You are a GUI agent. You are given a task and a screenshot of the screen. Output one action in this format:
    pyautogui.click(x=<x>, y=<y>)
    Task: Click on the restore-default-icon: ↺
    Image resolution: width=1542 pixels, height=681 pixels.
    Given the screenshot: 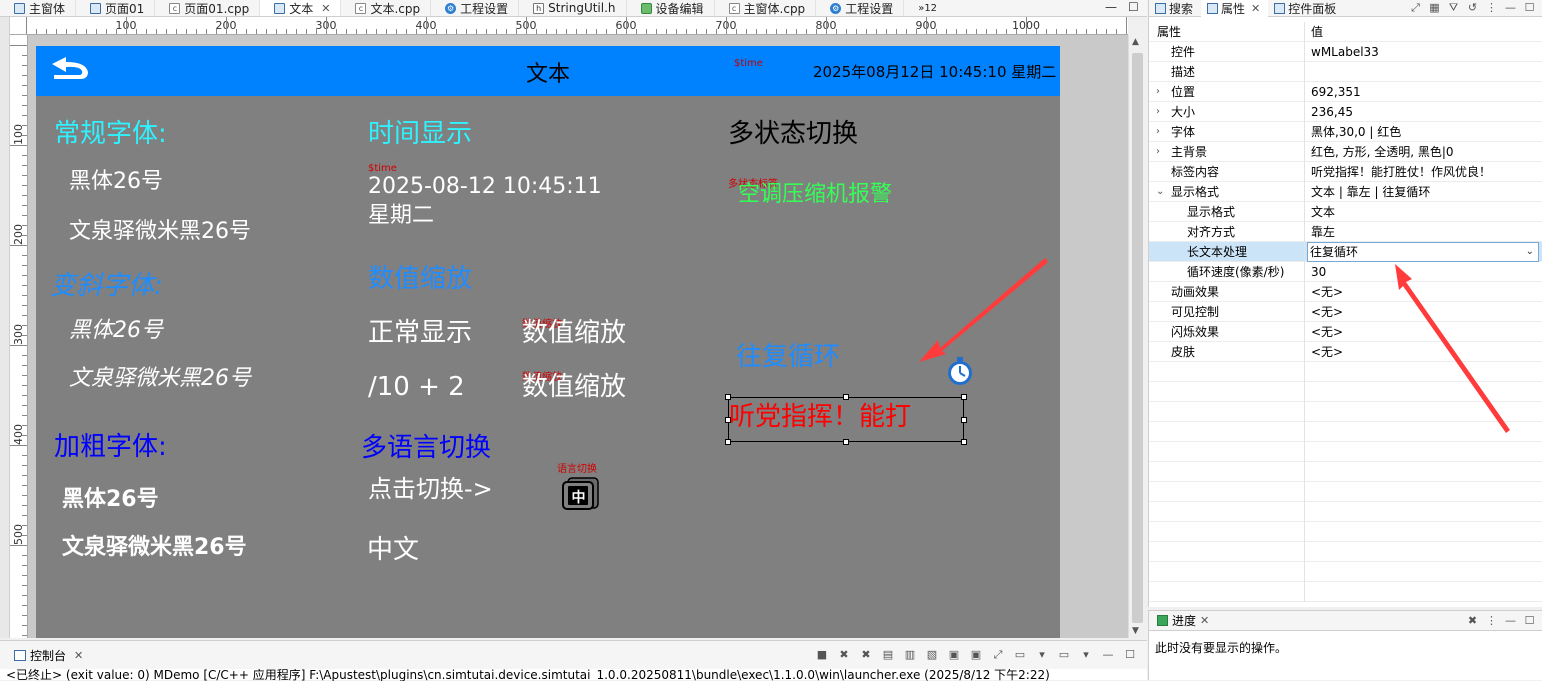 What is the action you would take?
    pyautogui.click(x=1472, y=8)
    